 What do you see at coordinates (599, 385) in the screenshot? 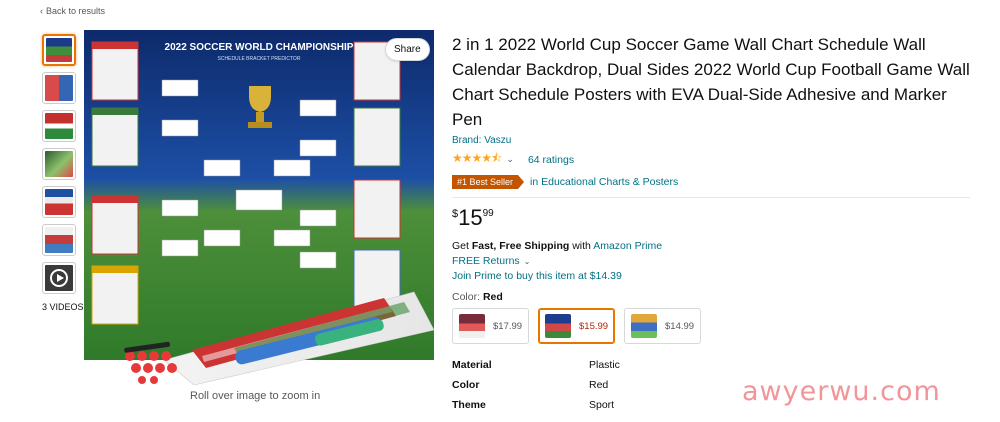
I see `attribute-value: Red` at bounding box center [599, 385].